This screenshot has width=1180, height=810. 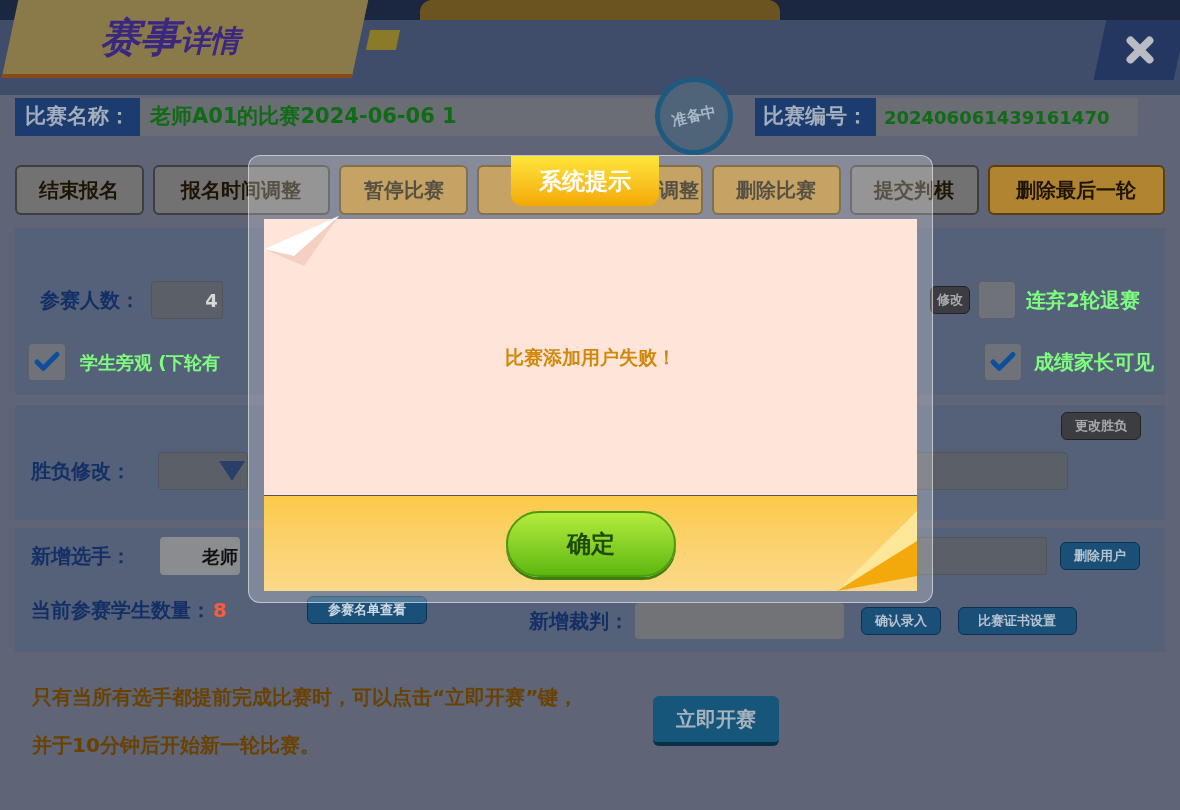 I want to click on action-button: 暂停比赛, so click(x=403, y=190).